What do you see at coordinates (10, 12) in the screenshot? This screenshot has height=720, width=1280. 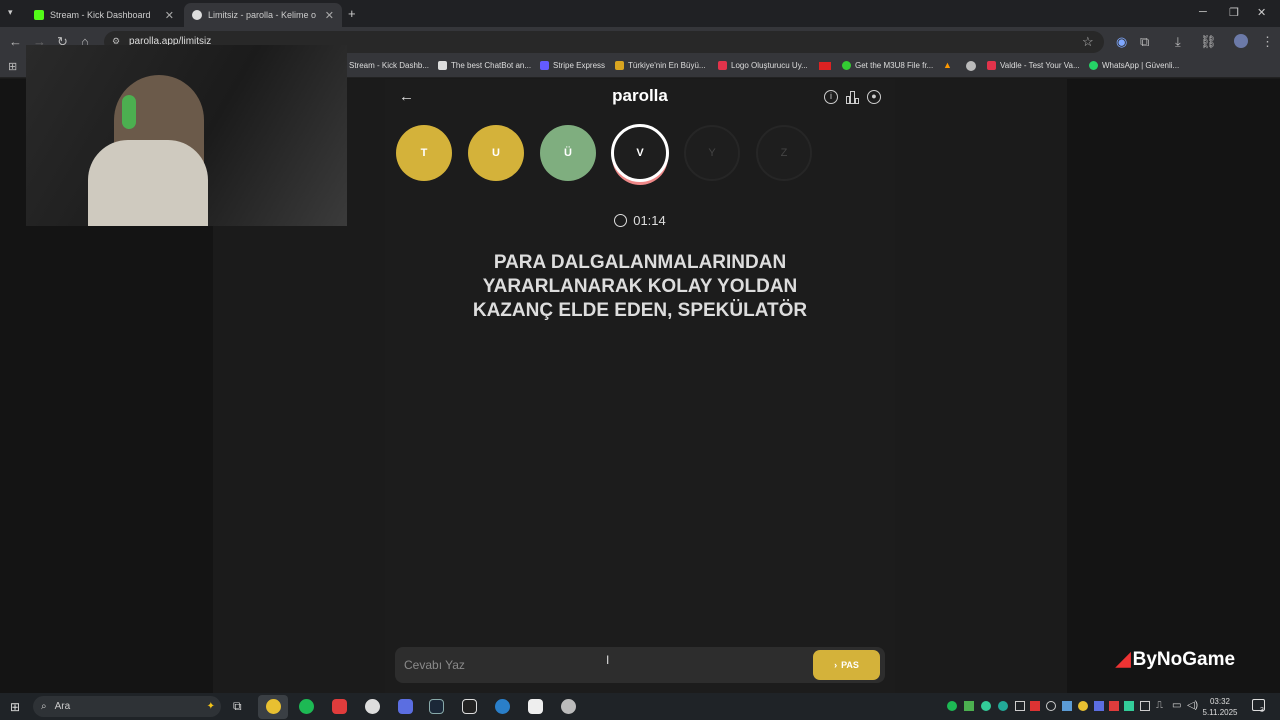 I see `tab-search-icon: ▾` at bounding box center [10, 12].